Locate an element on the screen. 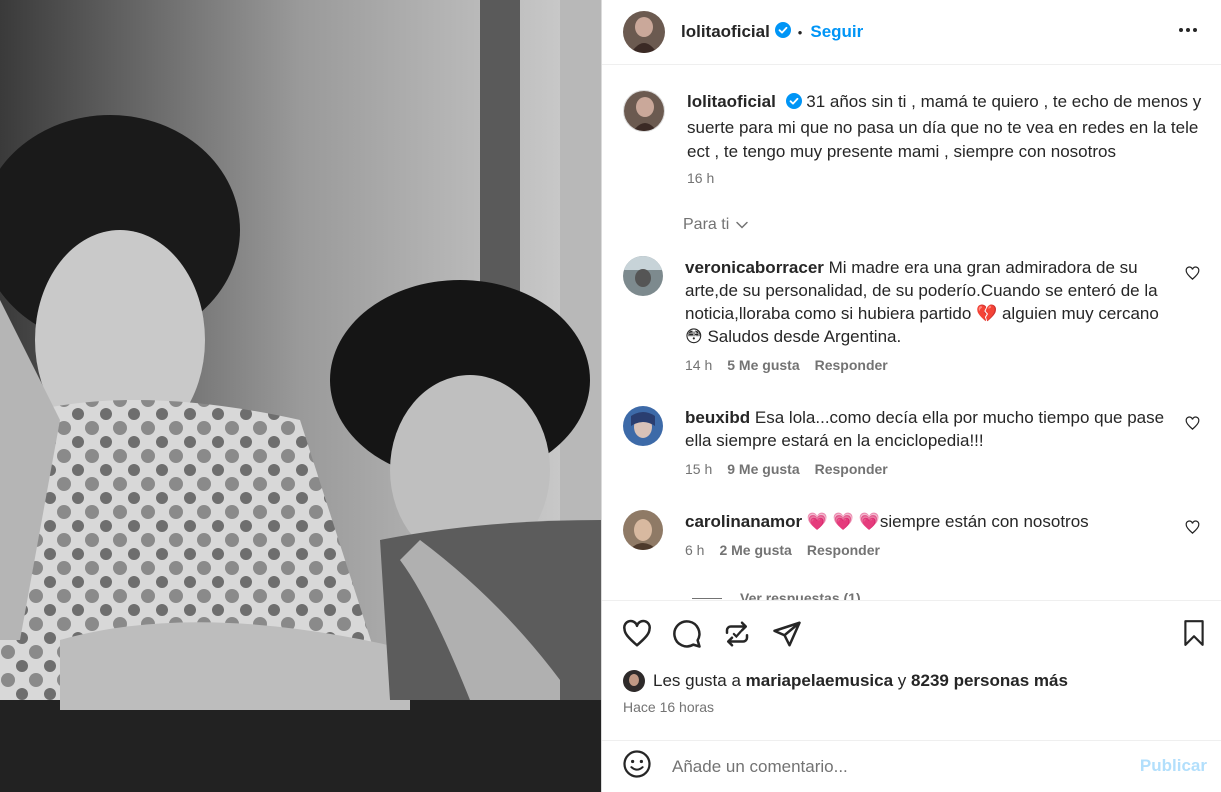 Image resolution: width=1221 pixels, height=792 pixels. likes-count: 8239 personas más is located at coordinates (989, 681).